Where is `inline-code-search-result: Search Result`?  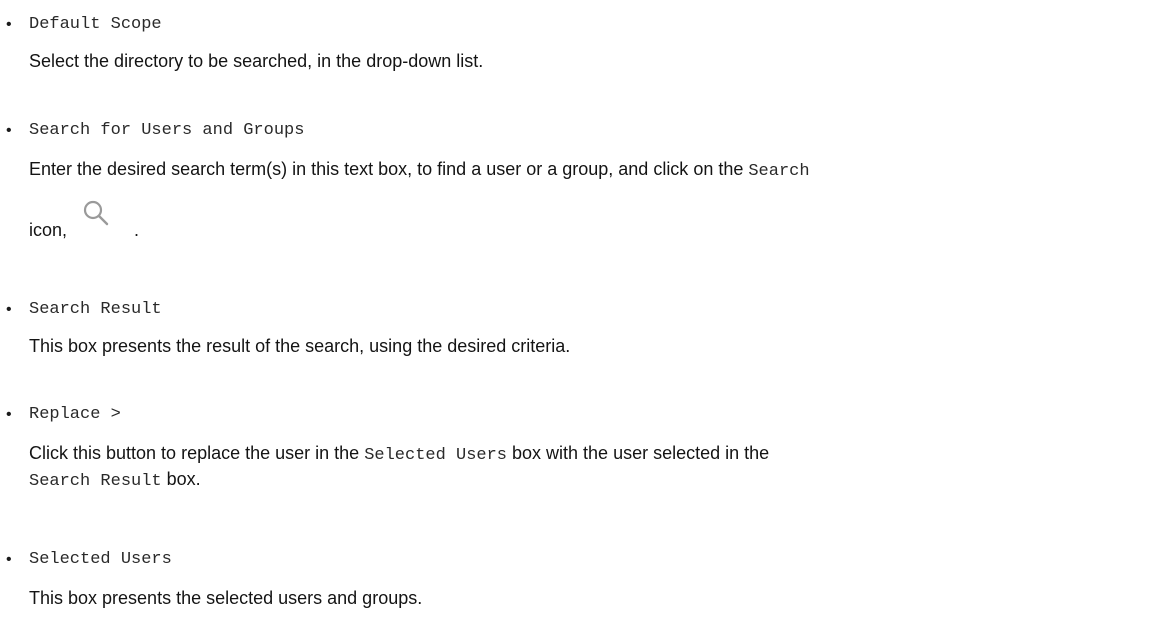
inline-code-search-result: Search Result is located at coordinates (95, 481).